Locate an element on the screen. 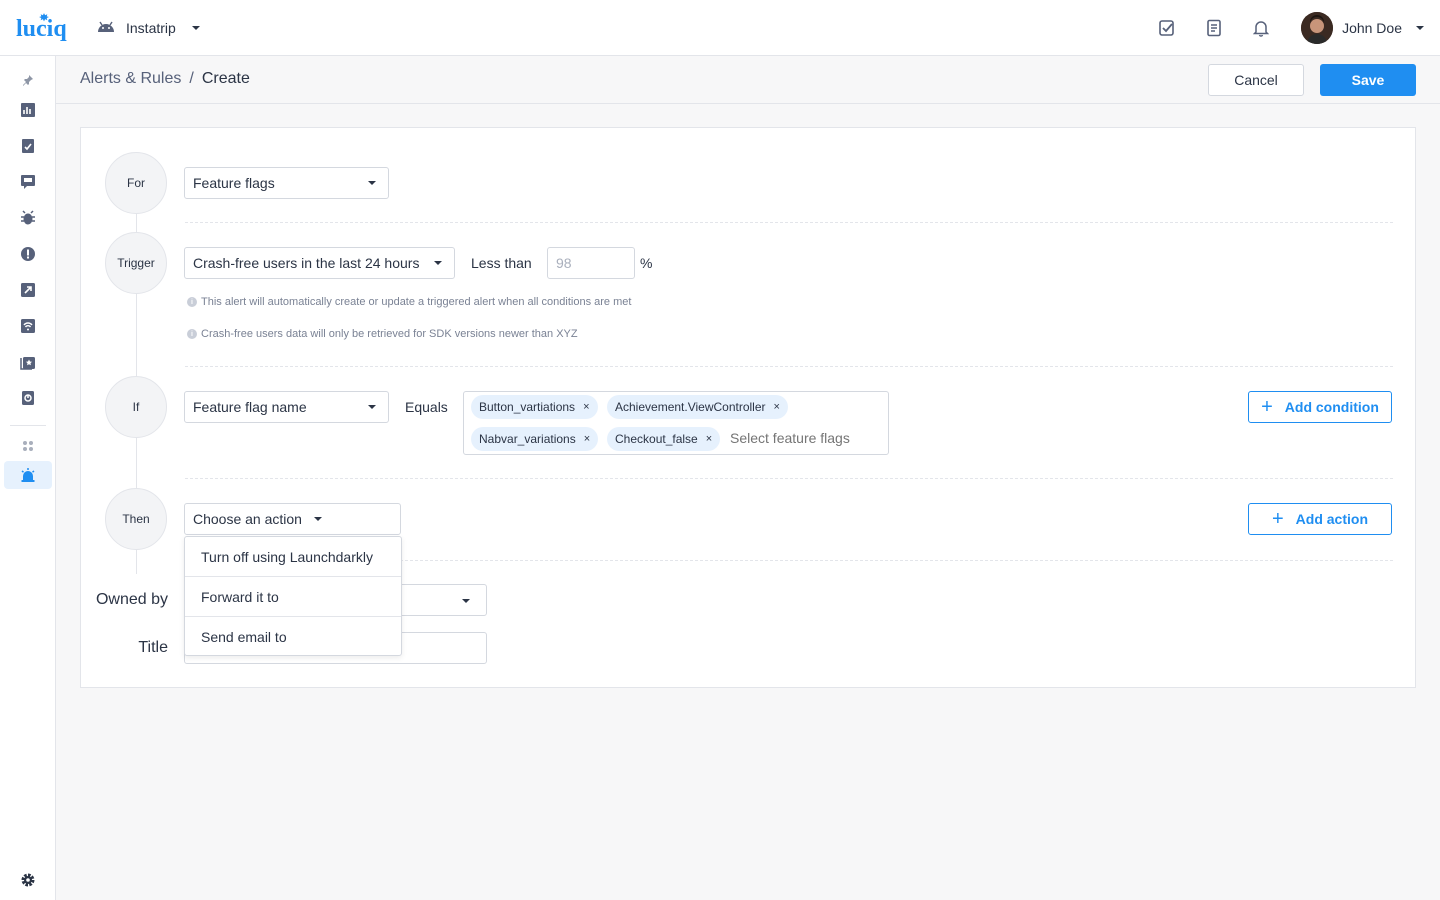 The image size is (1440, 900). breadcrumb: Alerts & Rules / Create is located at coordinates (165, 79).